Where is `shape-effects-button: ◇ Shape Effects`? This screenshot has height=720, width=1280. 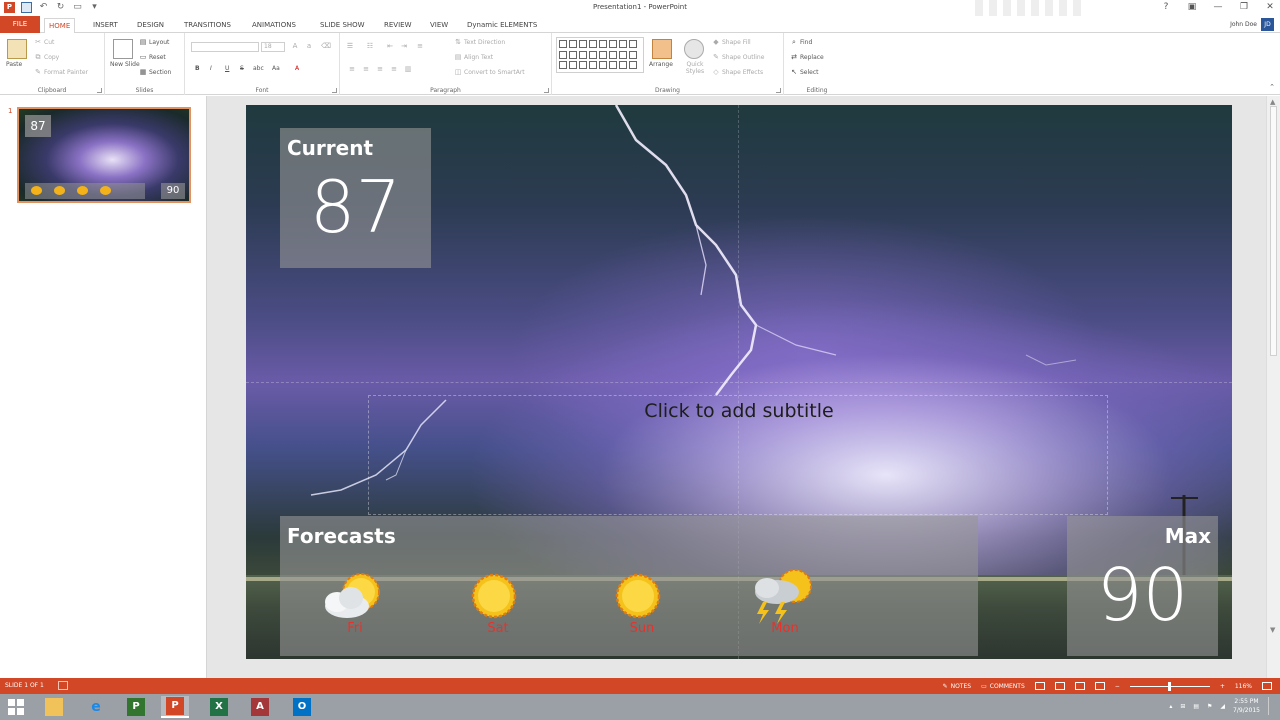 shape-effects-button: ◇ Shape Effects is located at coordinates (737, 72).